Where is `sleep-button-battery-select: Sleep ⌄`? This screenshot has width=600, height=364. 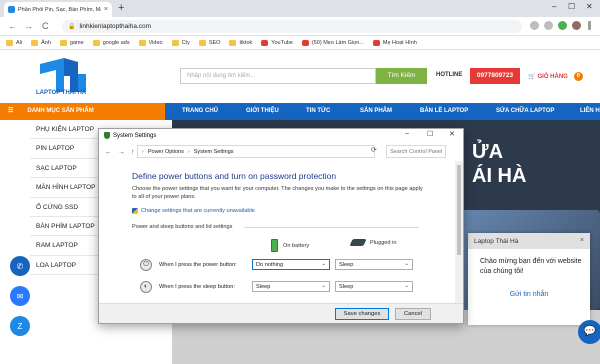 sleep-button-battery-select: Sleep ⌄ is located at coordinates (291, 286).